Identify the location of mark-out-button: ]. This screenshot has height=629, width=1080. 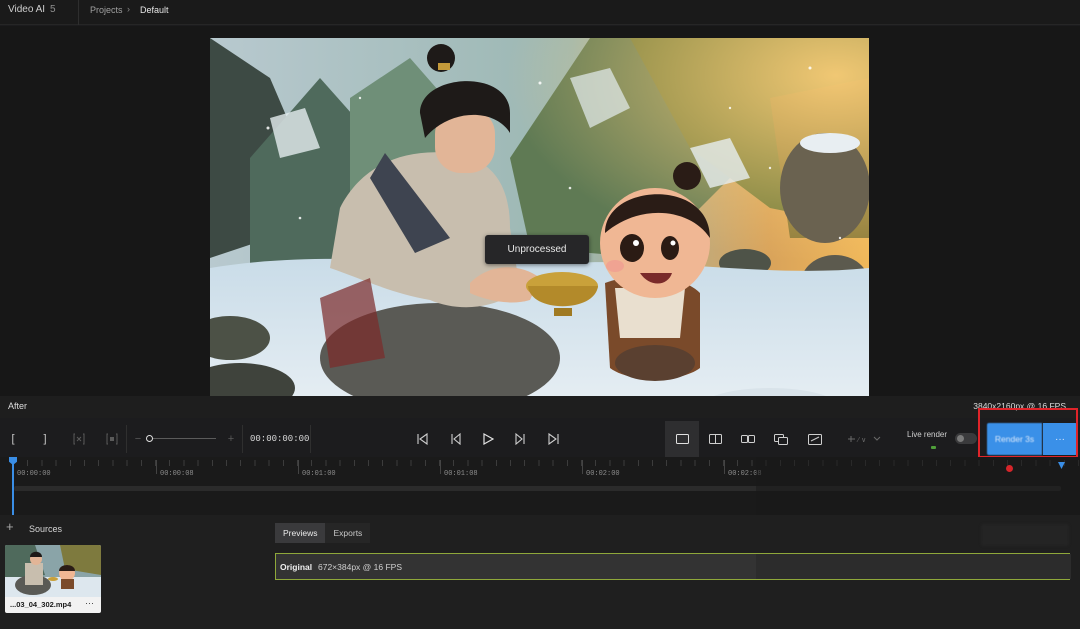
(45, 439).